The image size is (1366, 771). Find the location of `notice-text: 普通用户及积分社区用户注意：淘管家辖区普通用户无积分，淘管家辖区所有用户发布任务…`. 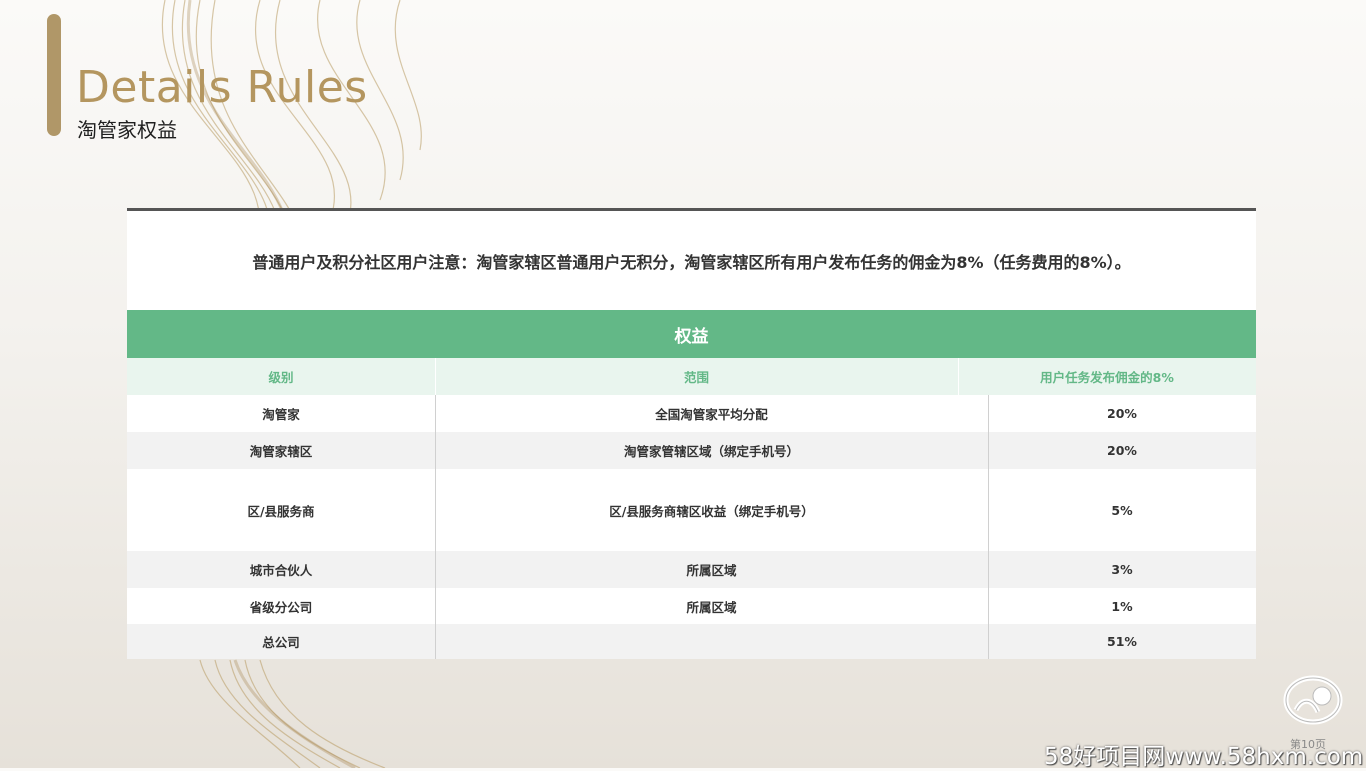

notice-text: 普通用户及积分社区用户注意：淘管家辖区普通用户无积分，淘管家辖区所有用户发布任务… is located at coordinates (691, 262).